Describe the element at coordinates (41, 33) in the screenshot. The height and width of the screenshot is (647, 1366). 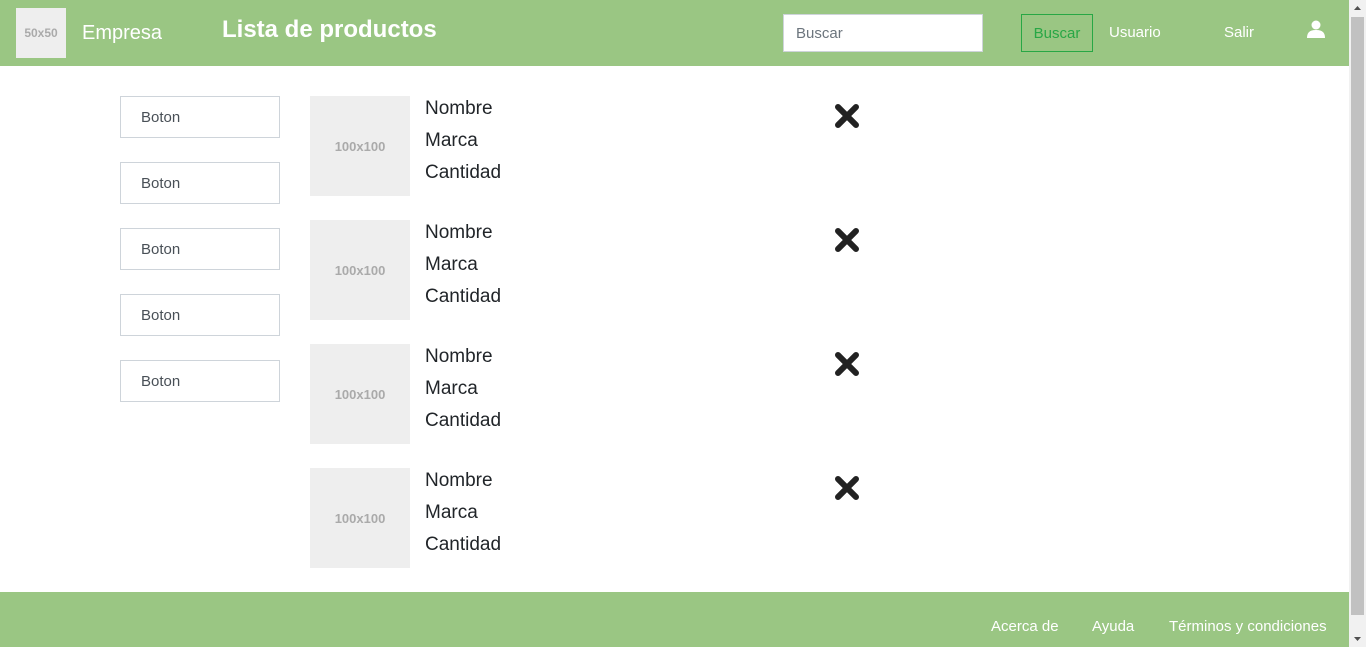
I see `logo-placeholder: 50x50` at that location.